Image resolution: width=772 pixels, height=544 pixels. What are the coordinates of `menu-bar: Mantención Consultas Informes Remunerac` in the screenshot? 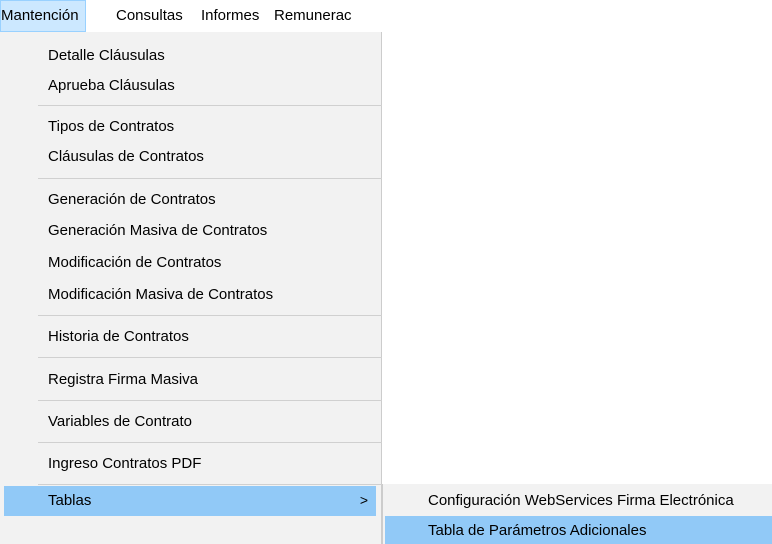 It's located at (195, 16).